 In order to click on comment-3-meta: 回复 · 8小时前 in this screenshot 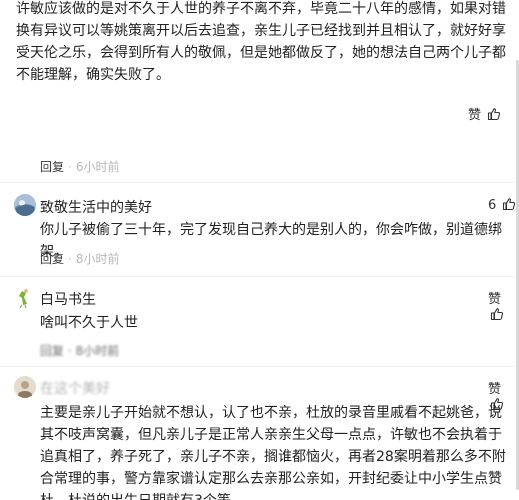, I will do `click(80, 351)`.